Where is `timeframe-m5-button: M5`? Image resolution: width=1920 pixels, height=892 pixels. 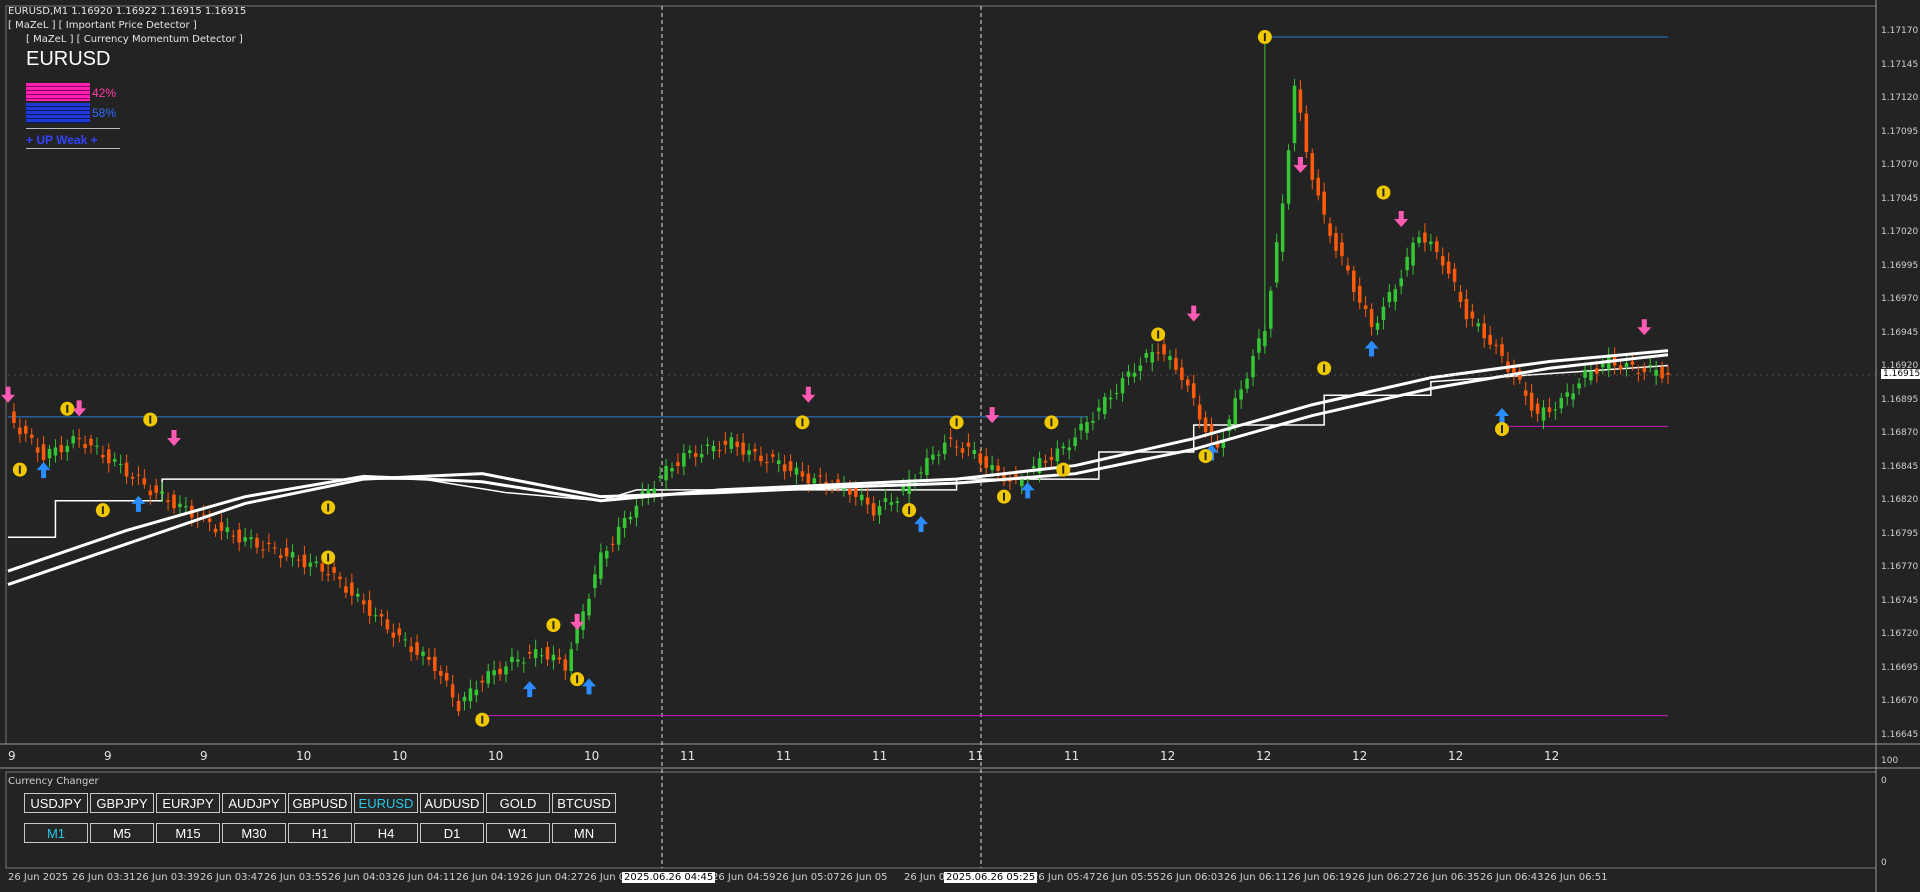
timeframe-m5-button: M5 is located at coordinates (122, 833).